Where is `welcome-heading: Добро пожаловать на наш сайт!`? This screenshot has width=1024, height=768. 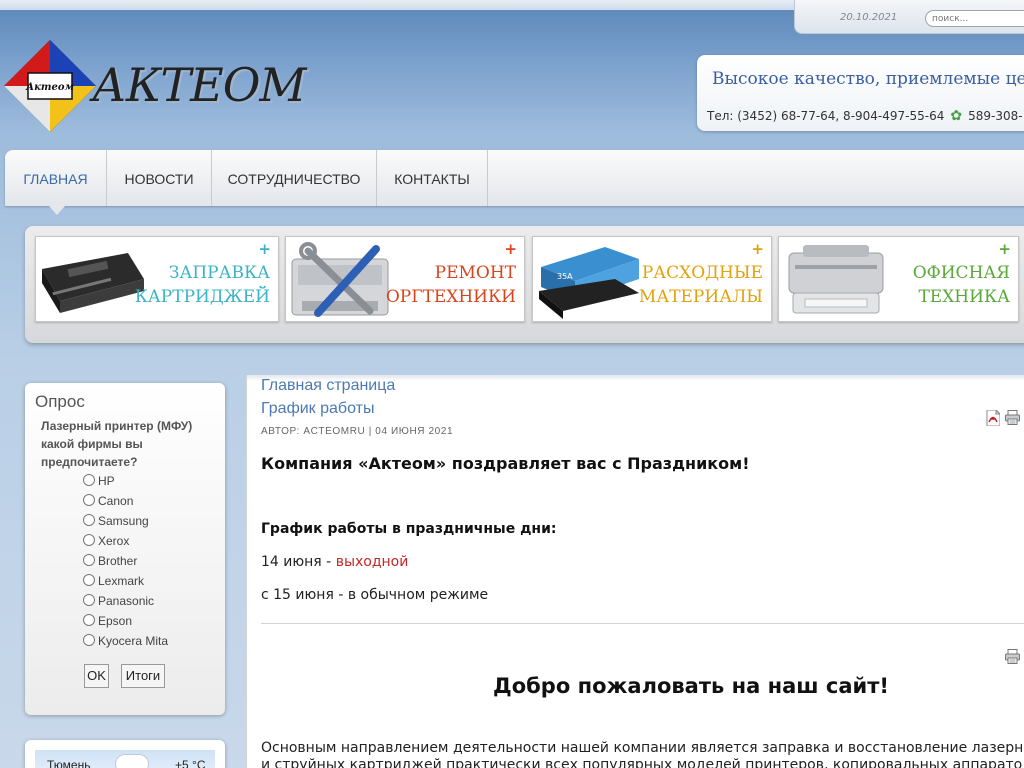 welcome-heading: Добро пожаловать на наш сайт! is located at coordinates (691, 686).